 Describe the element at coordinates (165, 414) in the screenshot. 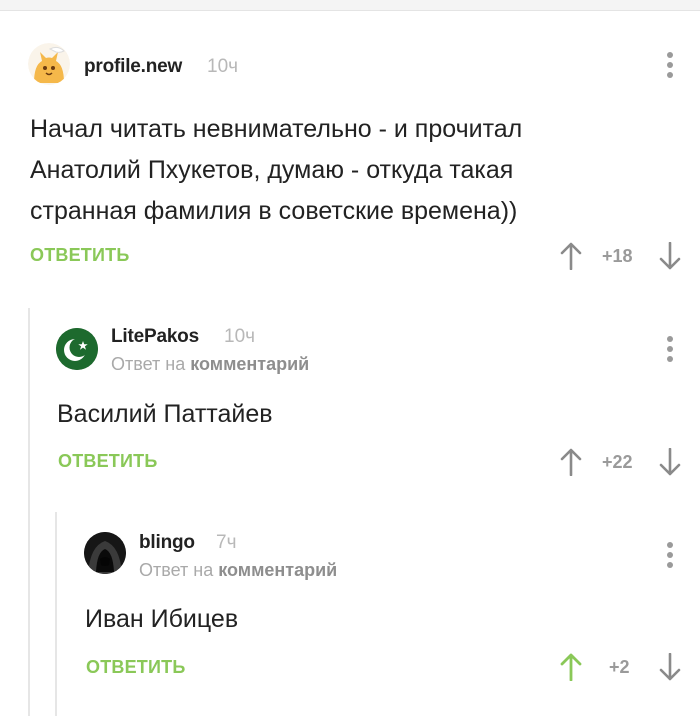

I see `comment-text: Василий Паттайев` at that location.